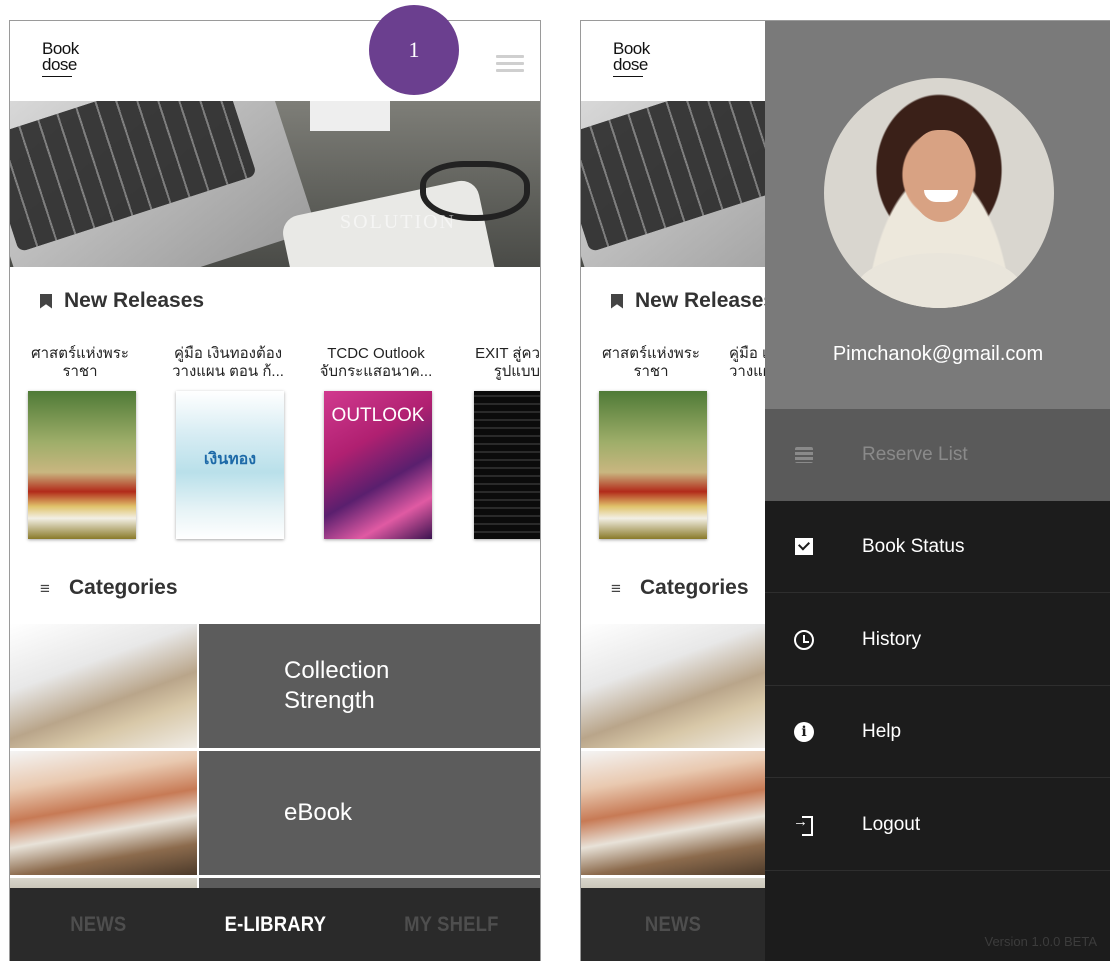 The height and width of the screenshot is (961, 1110). What do you see at coordinates (507, 353) in the screenshot?
I see `book-title-line1: EXIT สู่คว` at bounding box center [507, 353].